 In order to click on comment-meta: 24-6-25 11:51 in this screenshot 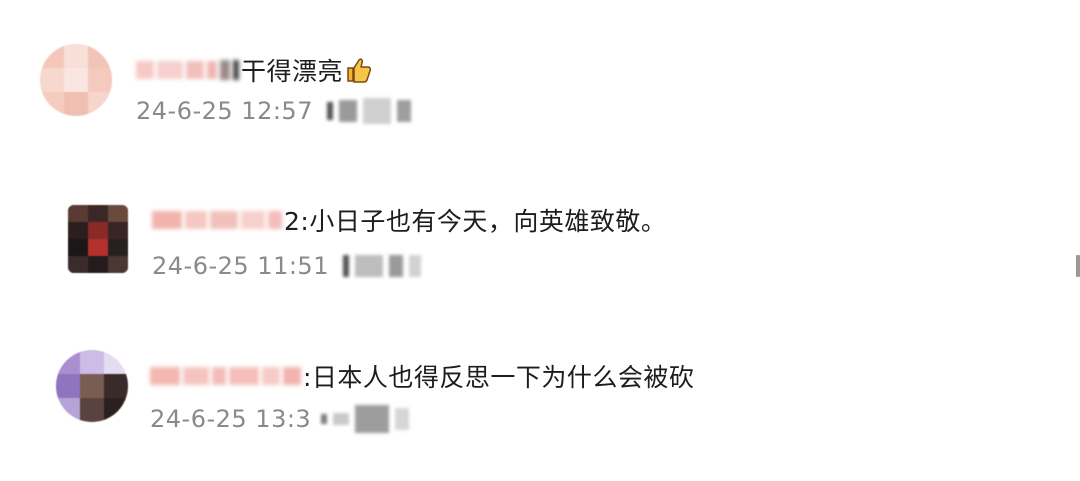, I will do `click(286, 266)`.